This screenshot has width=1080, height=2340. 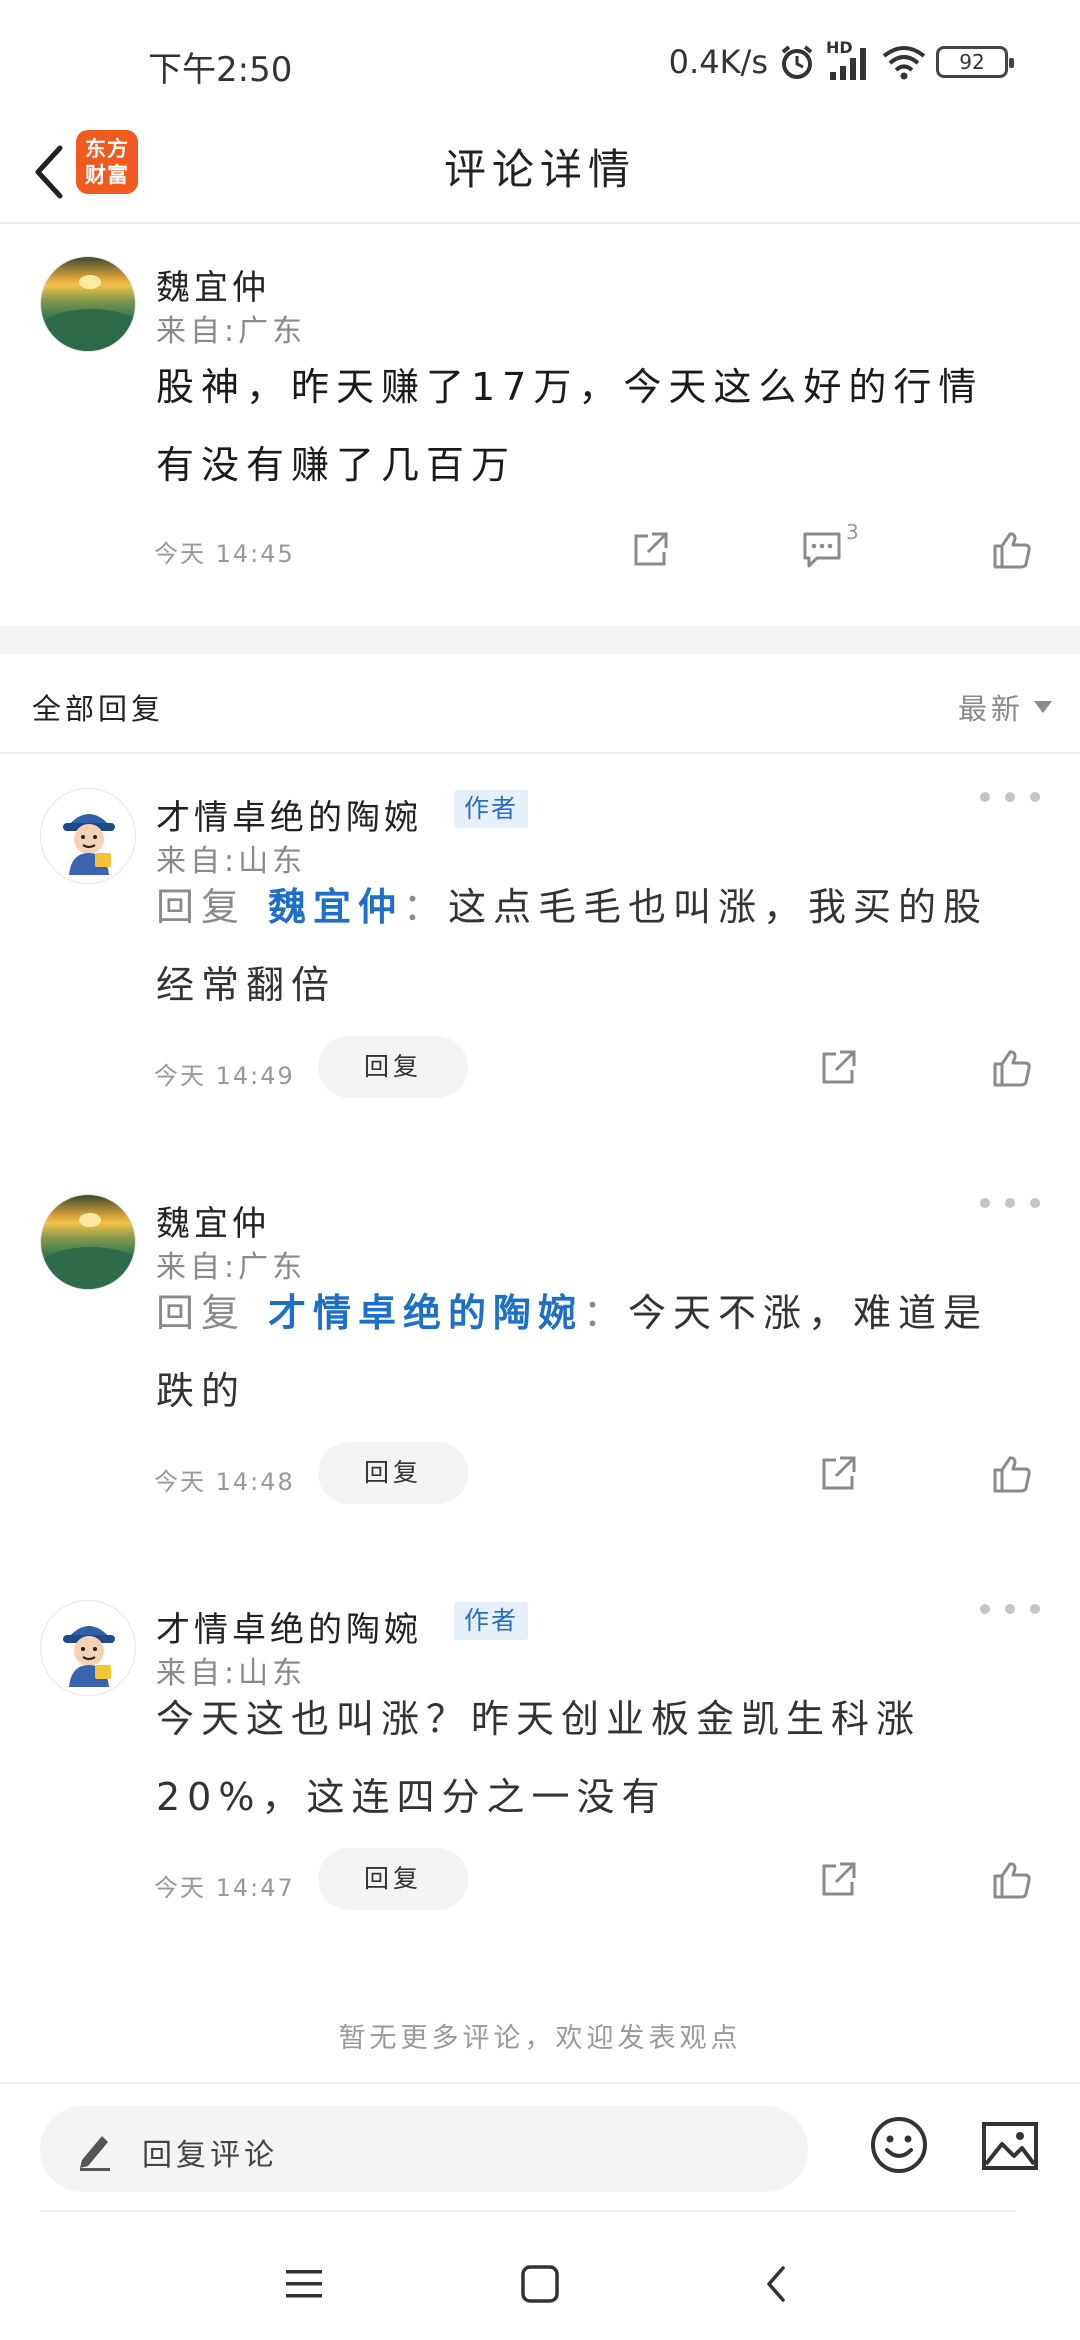 What do you see at coordinates (98, 709) in the screenshot?
I see `replies-title: 全部回复` at bounding box center [98, 709].